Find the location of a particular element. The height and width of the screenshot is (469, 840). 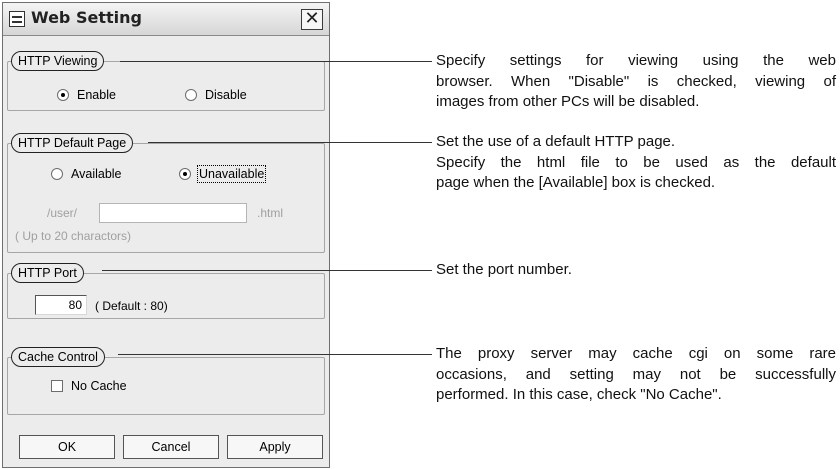

port-default-note: ( Default : 80) is located at coordinates (131, 306).